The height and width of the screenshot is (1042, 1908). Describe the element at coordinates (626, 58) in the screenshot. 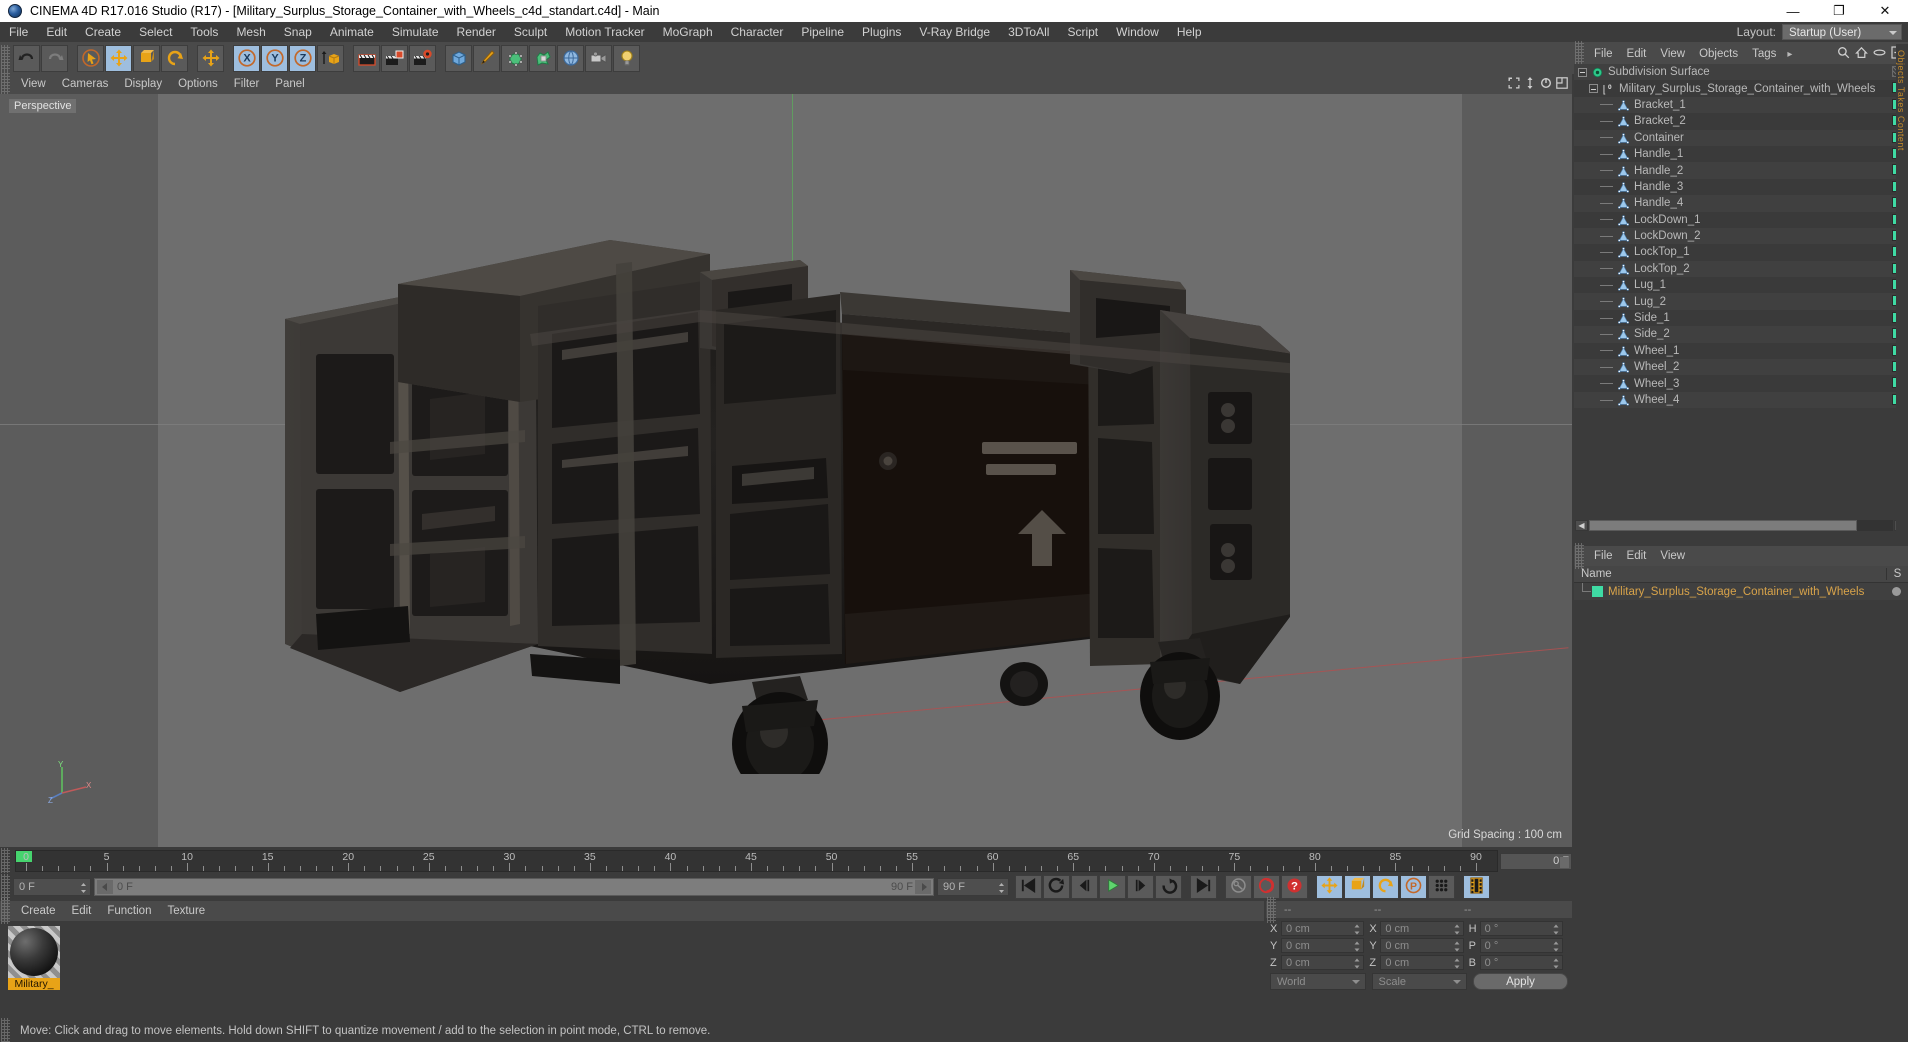

I see `add-light-button` at that location.